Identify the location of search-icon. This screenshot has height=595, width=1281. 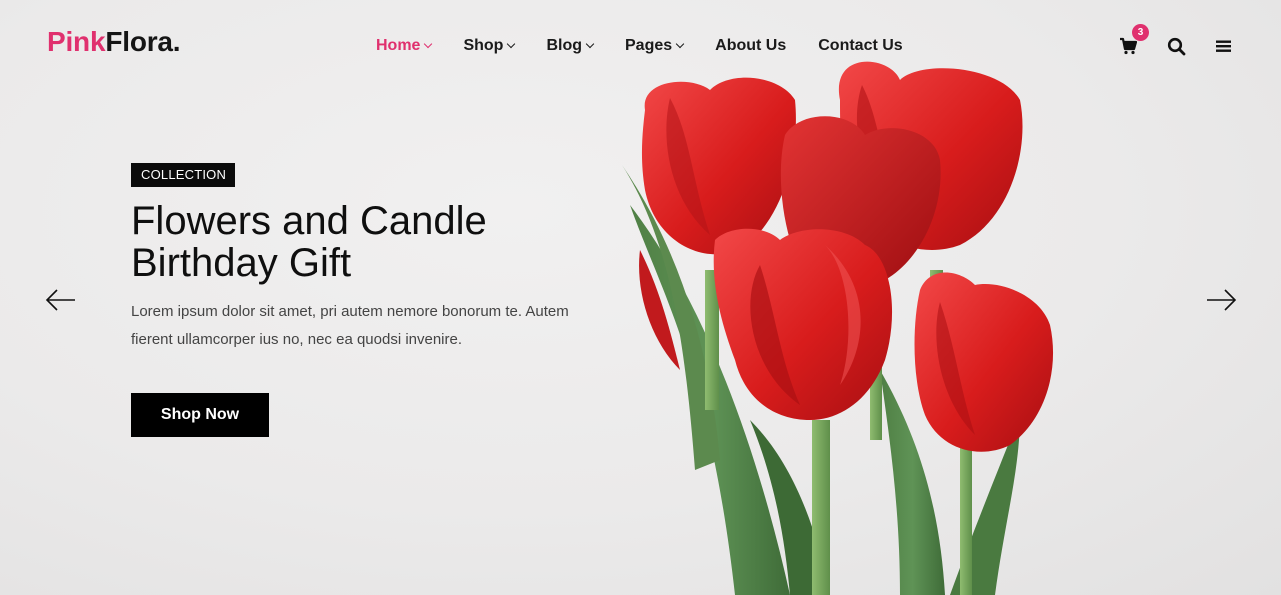
(1176, 46).